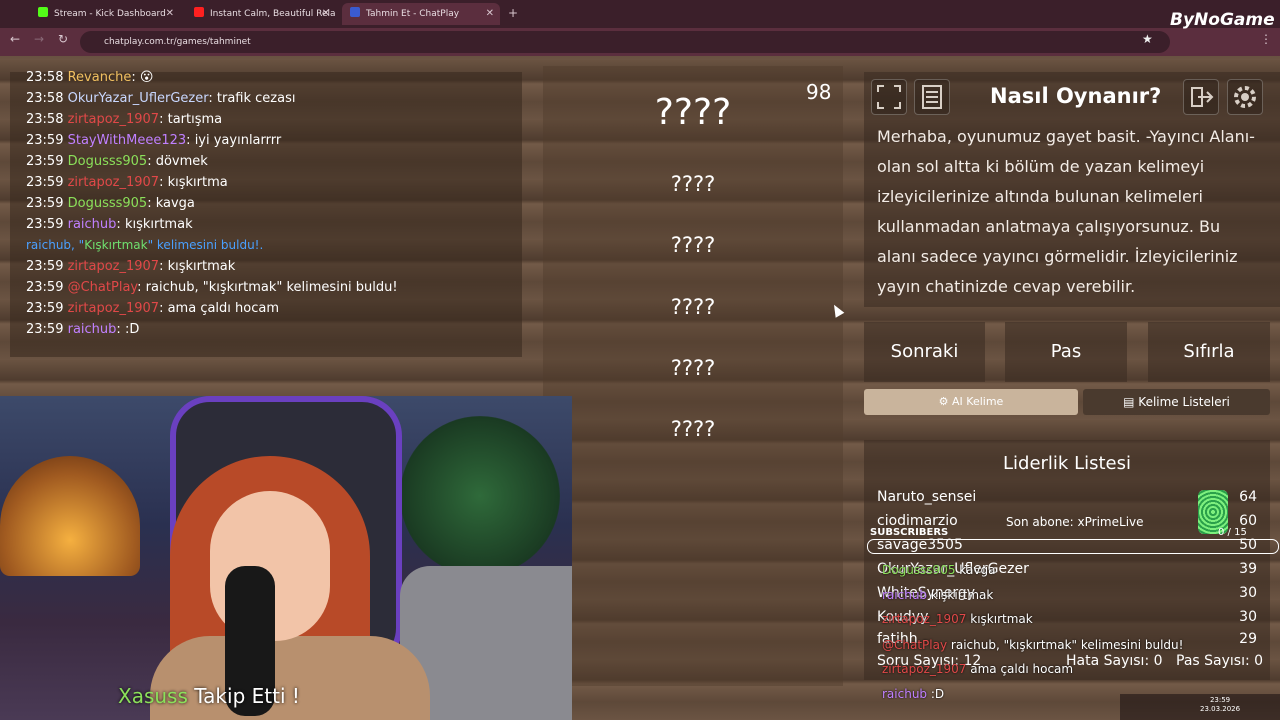  Describe the element at coordinates (1147, 39) in the screenshot. I see `bookmark-star-icon: ★` at that location.